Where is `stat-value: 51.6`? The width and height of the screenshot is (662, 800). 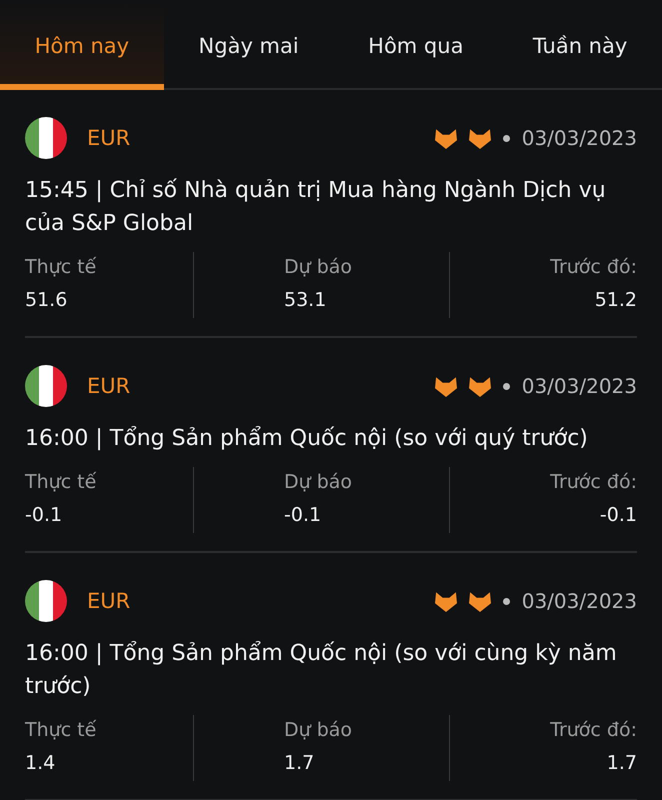 stat-value: 51.6 is located at coordinates (46, 300).